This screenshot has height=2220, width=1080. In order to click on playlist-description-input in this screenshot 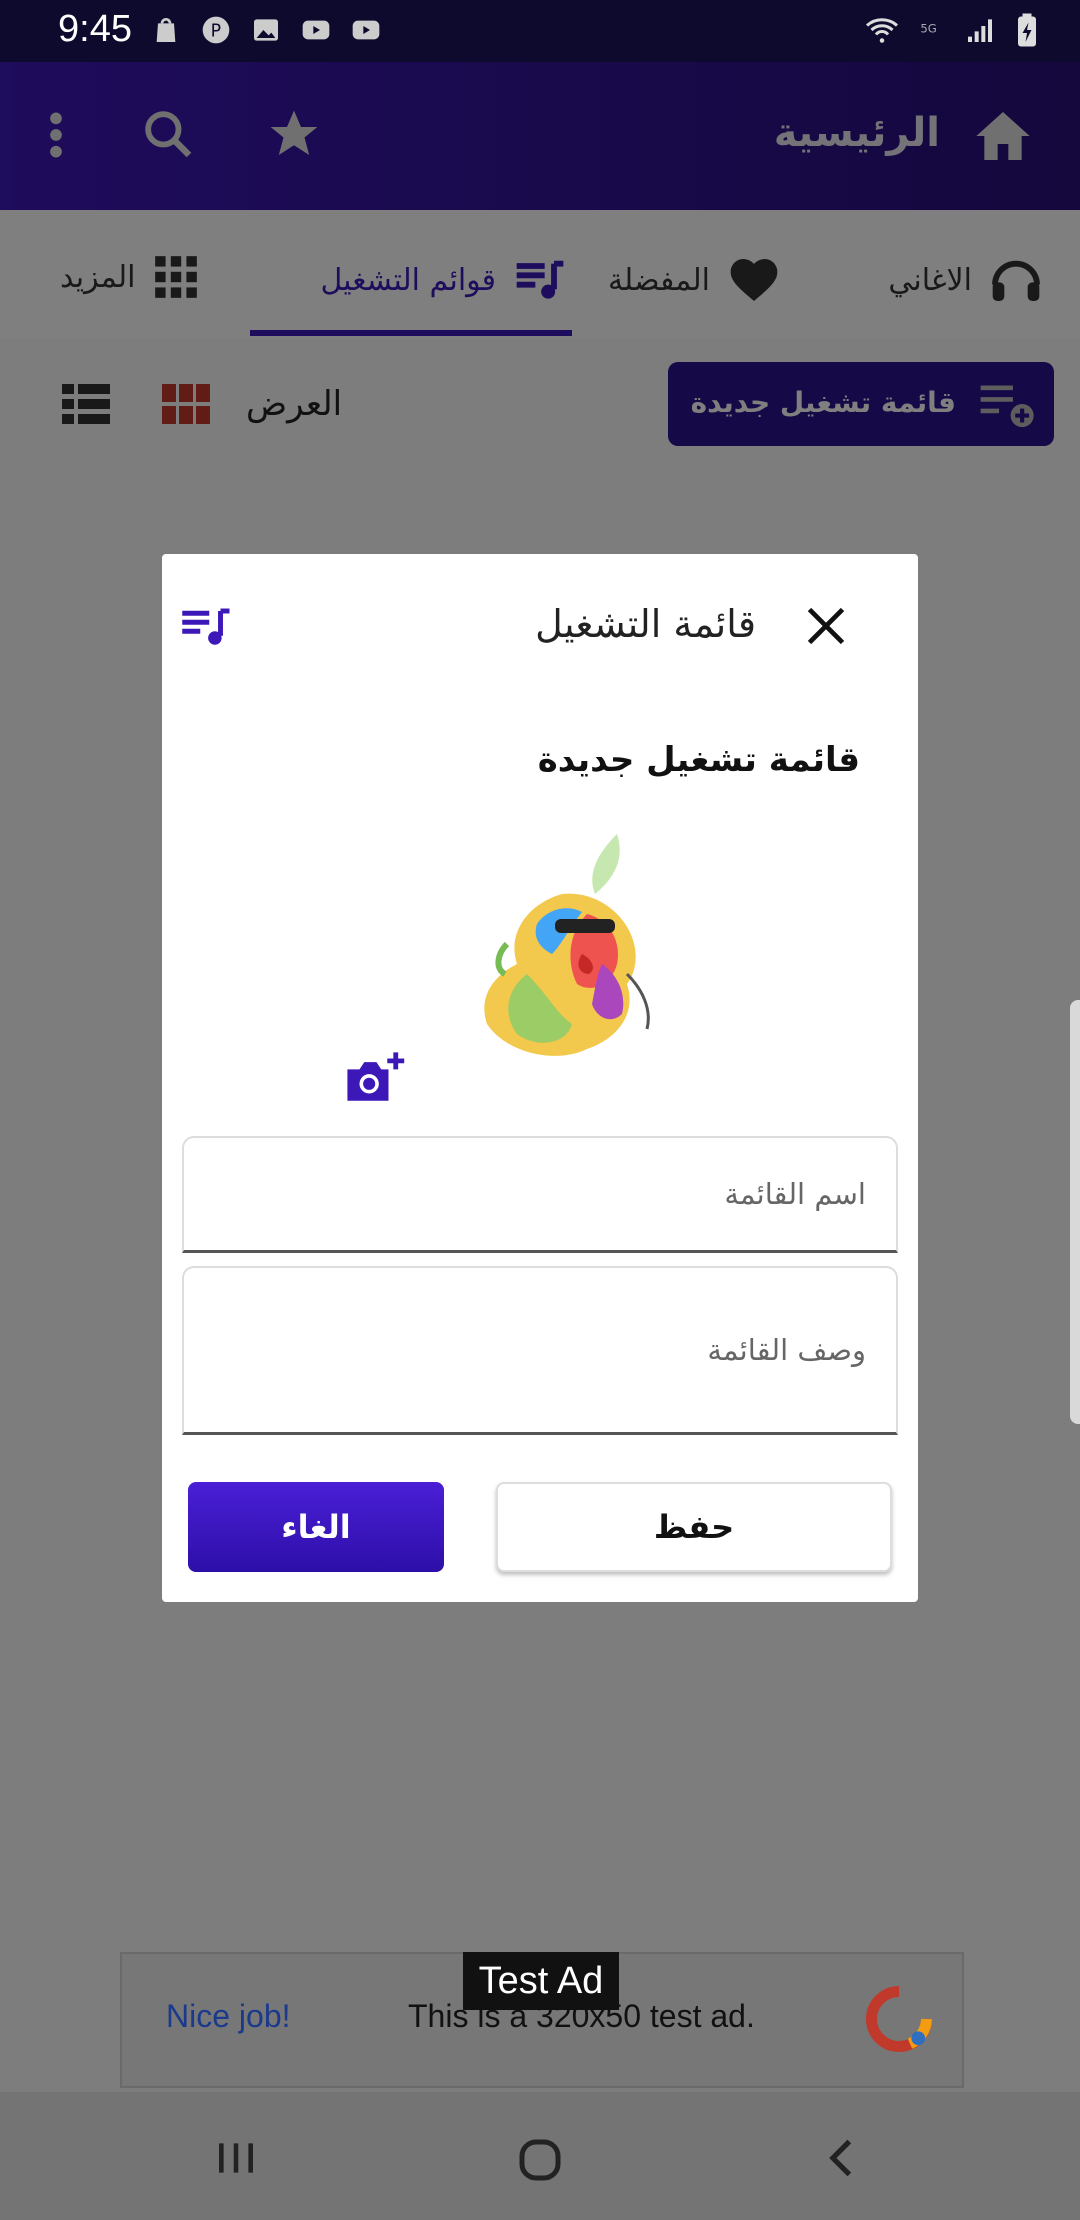, I will do `click(540, 1350)`.